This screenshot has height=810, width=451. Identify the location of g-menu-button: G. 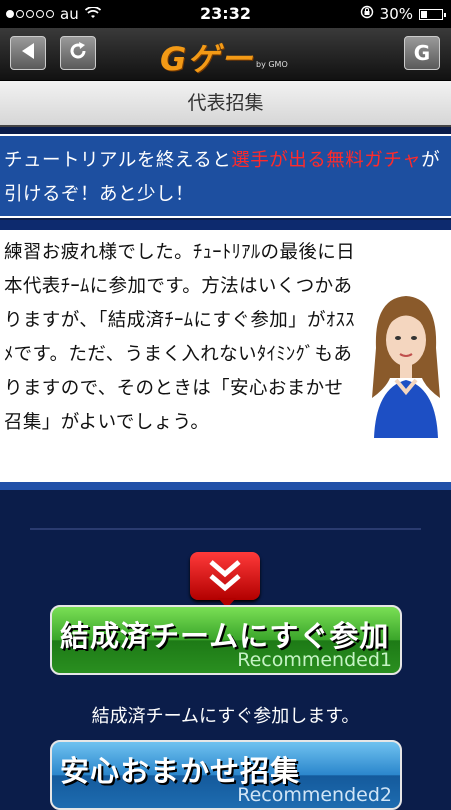
(422, 53).